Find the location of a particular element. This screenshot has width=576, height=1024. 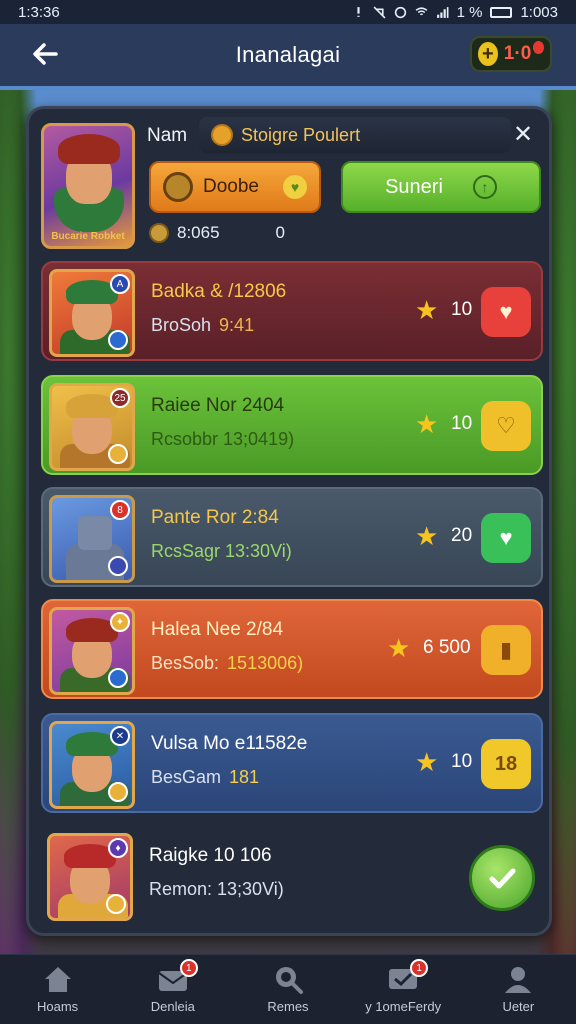

status-time: 1:3:36 is located at coordinates (39, 12).